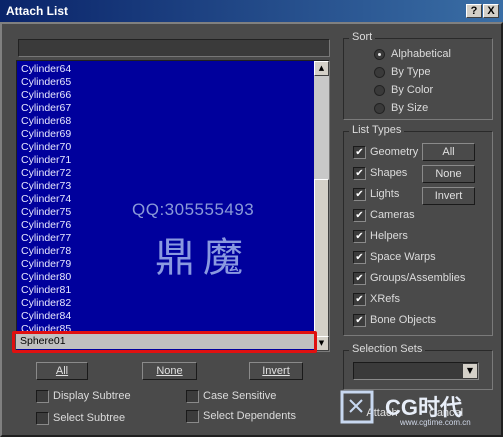  What do you see at coordinates (165, 290) in the screenshot?
I see `list-item: Cylinder81` at bounding box center [165, 290].